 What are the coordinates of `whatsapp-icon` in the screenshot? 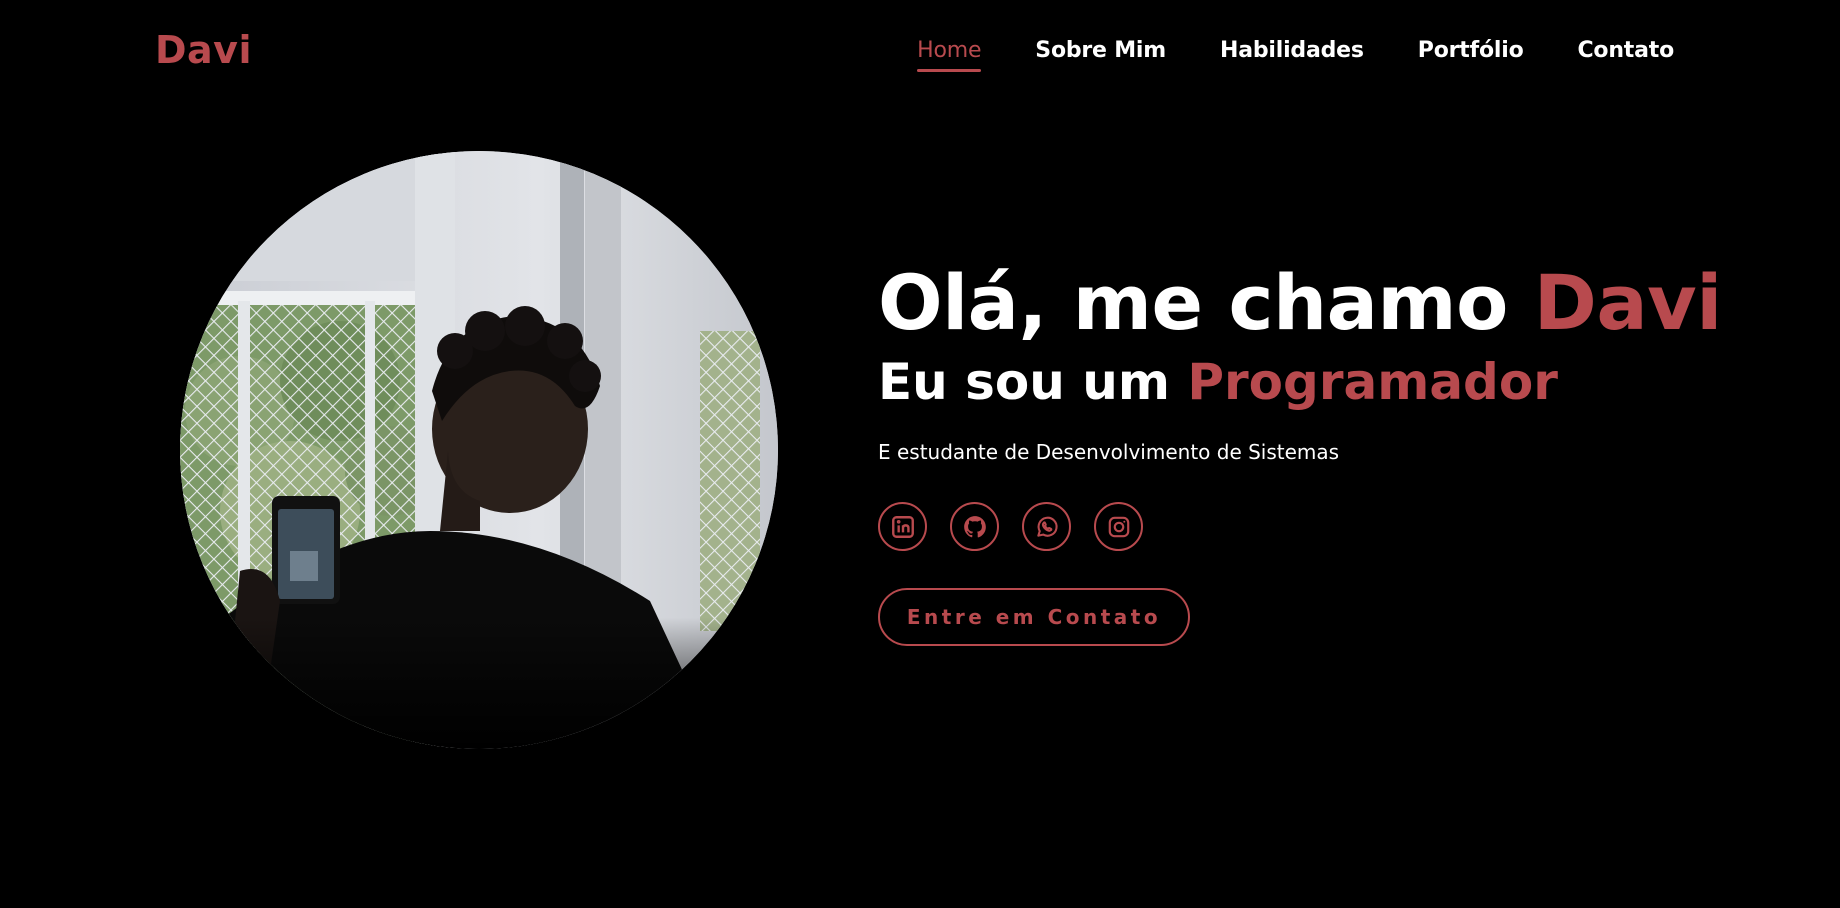 It's located at (1047, 527).